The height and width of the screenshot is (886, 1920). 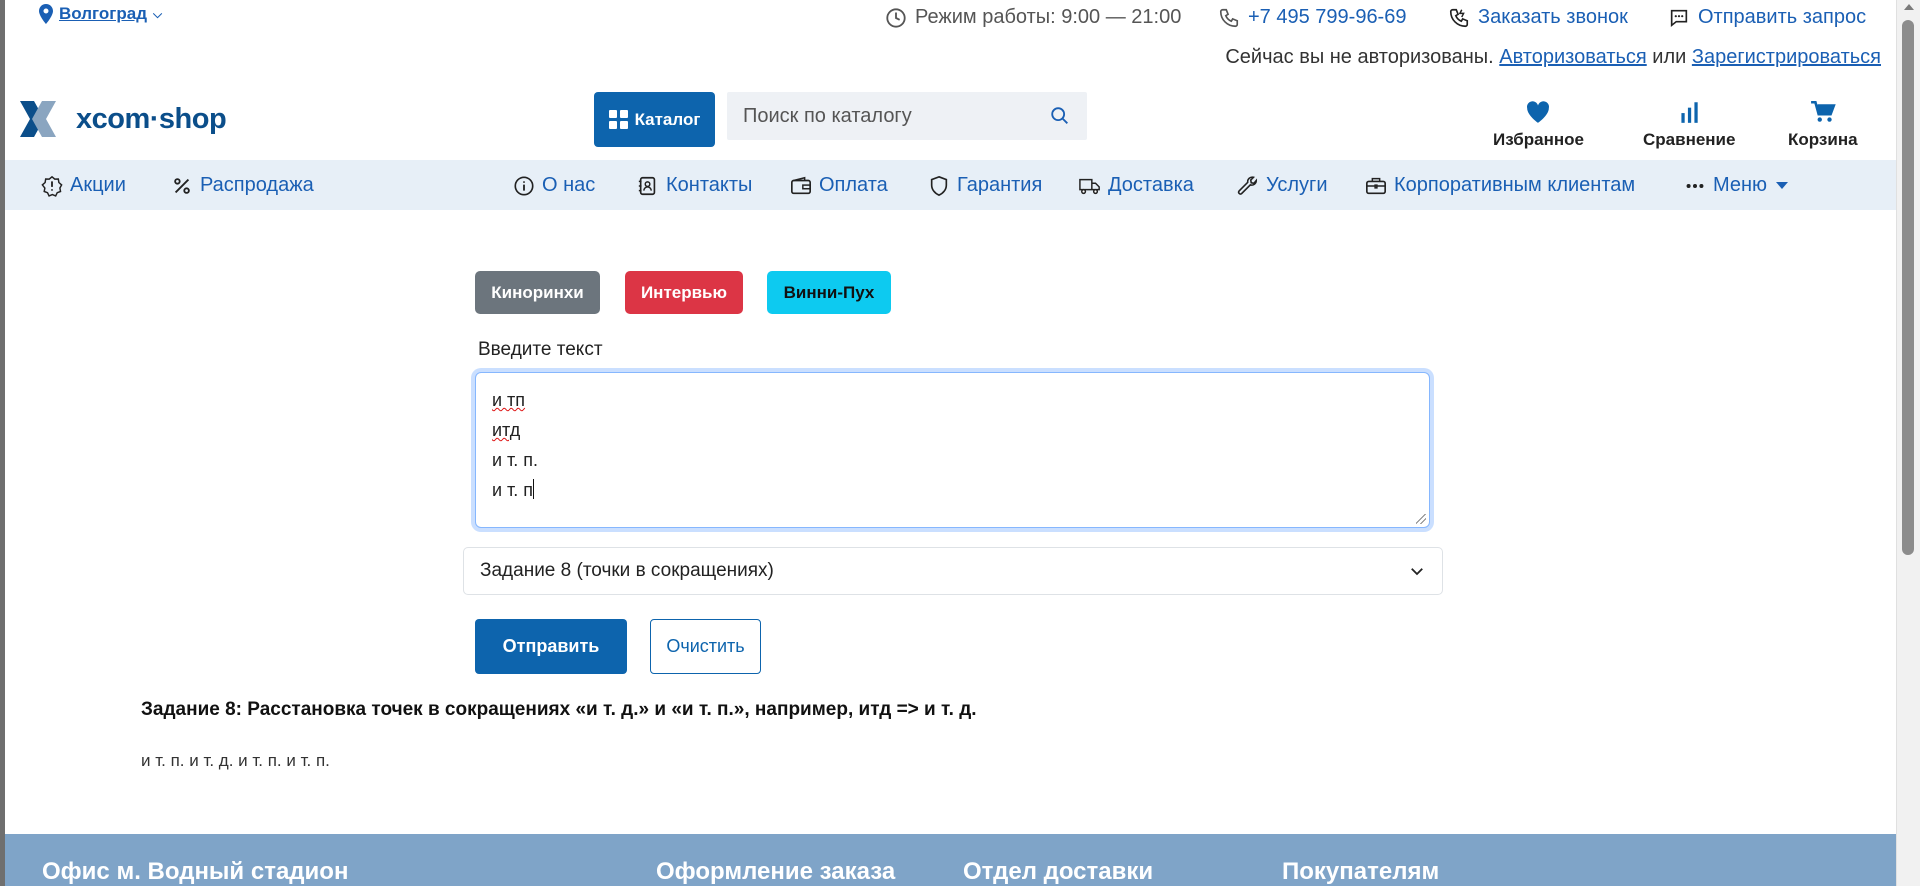 I want to click on footer-heading-delivery: Отдел доставки, so click(x=1058, y=871).